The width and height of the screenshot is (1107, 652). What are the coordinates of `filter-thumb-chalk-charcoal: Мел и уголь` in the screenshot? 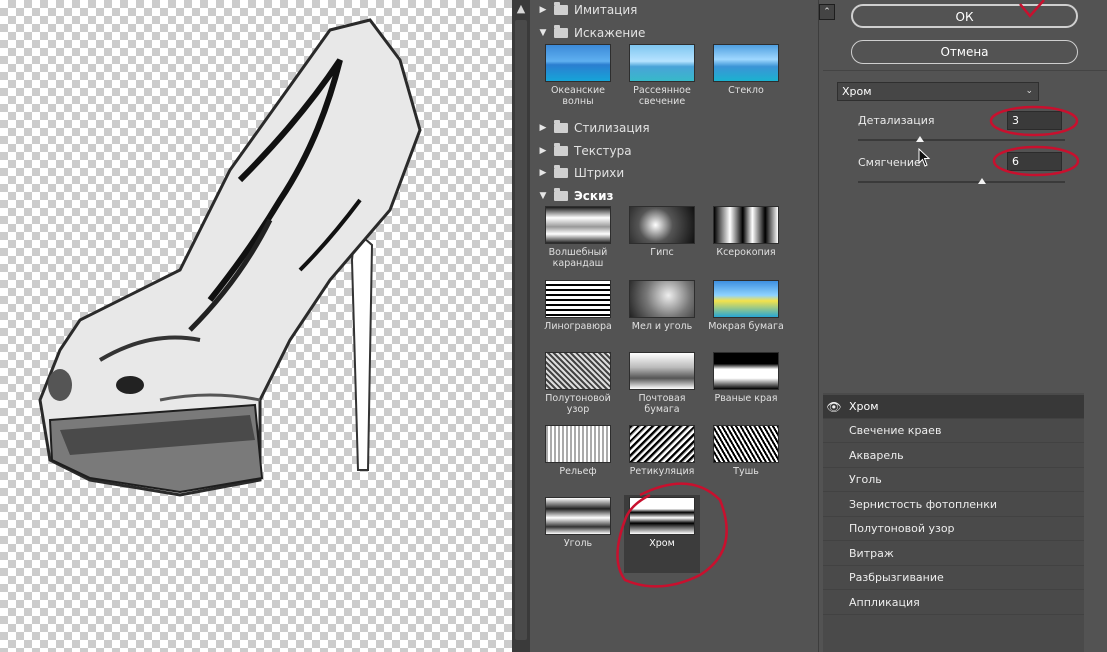 It's located at (662, 318).